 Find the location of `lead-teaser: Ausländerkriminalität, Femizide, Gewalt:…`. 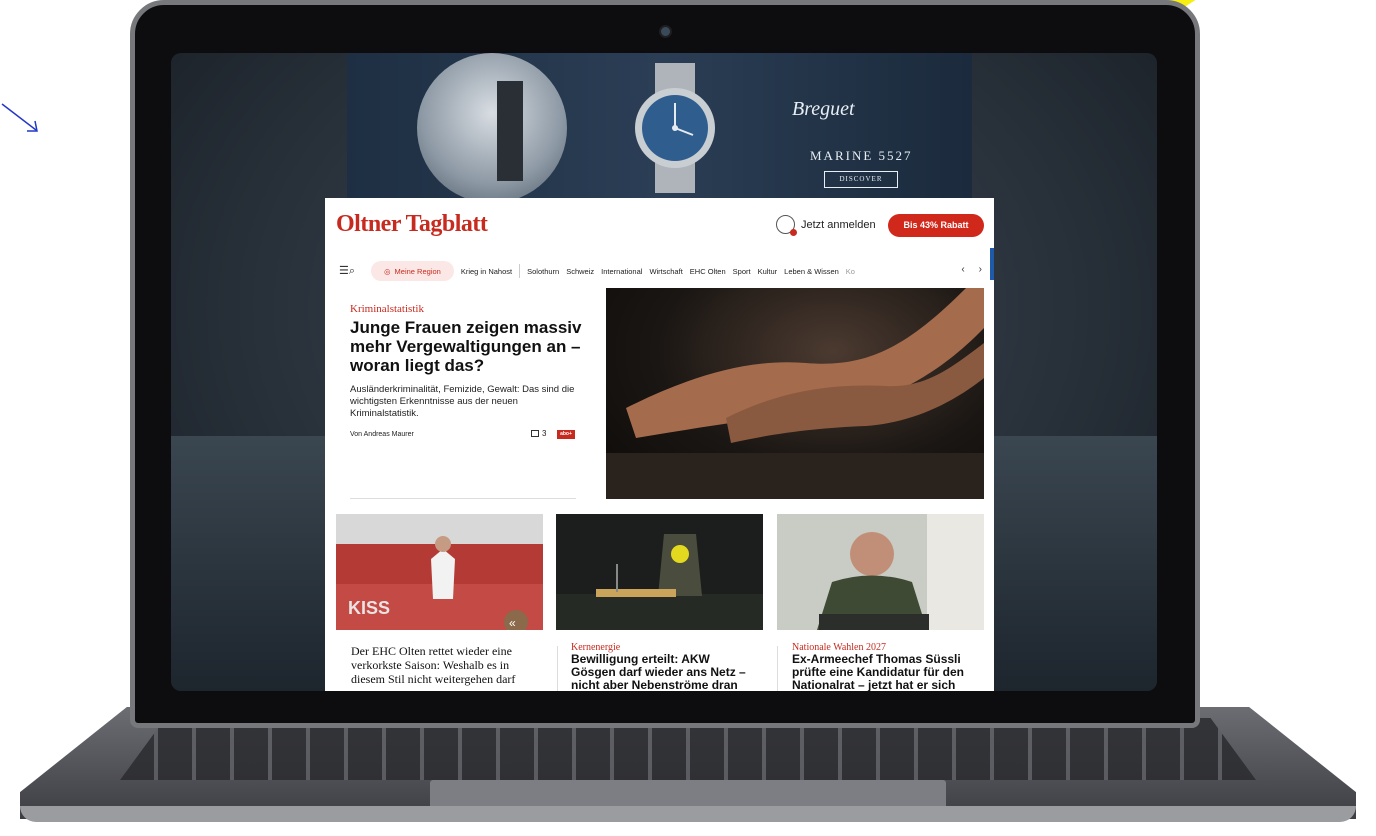

lead-teaser: Ausländerkriminalität, Femizide, Gewalt:… is located at coordinates (462, 401).